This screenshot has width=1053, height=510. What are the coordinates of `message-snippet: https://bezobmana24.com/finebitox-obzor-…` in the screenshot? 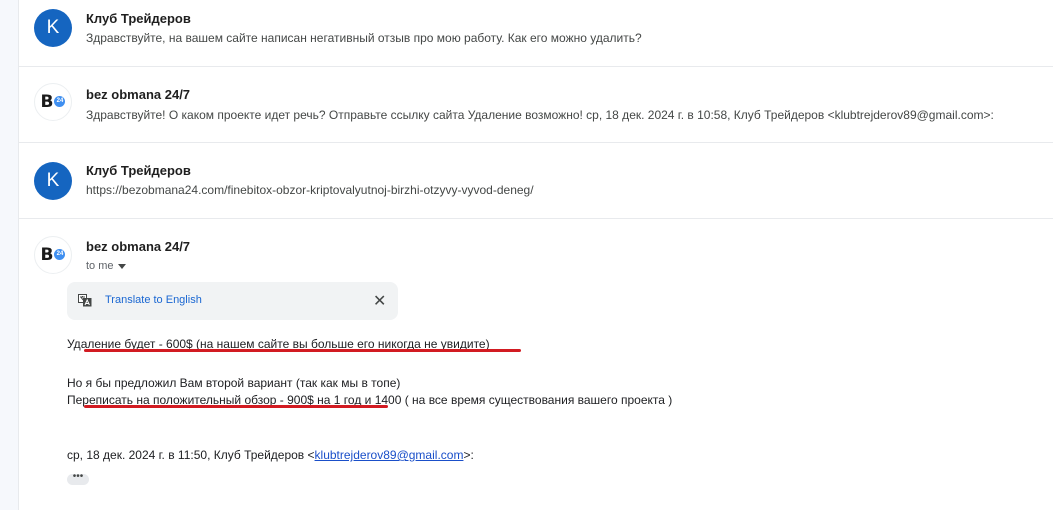 It's located at (310, 190).